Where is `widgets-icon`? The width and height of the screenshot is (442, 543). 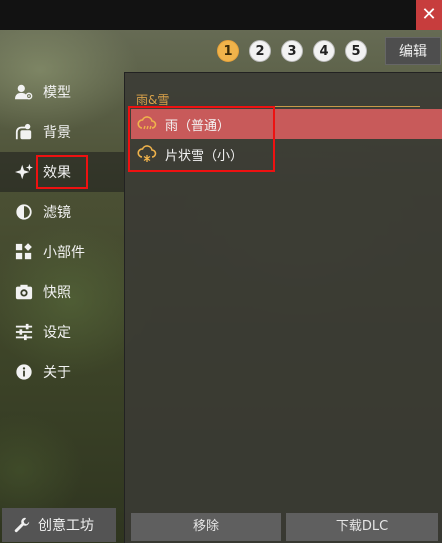 widgets-icon is located at coordinates (24, 252).